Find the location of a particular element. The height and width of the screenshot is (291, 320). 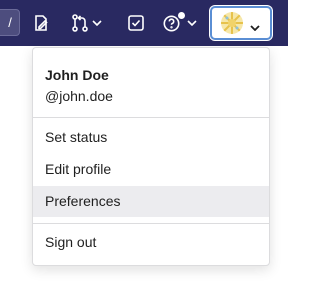

notification-dot is located at coordinates (181, 15).